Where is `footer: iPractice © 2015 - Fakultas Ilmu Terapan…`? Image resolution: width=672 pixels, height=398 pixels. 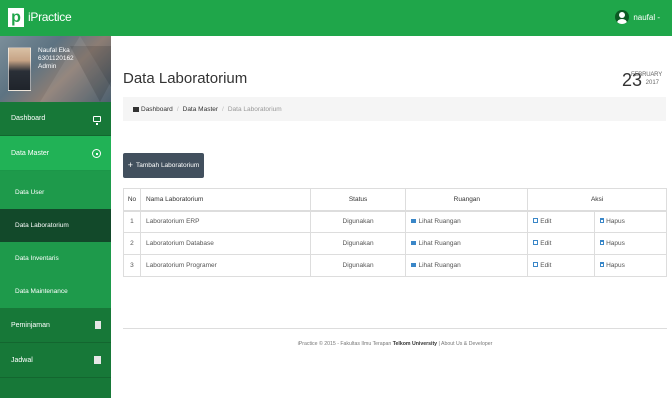 footer: iPractice © 2015 - Fakultas Ilmu Terapan… is located at coordinates (395, 344).